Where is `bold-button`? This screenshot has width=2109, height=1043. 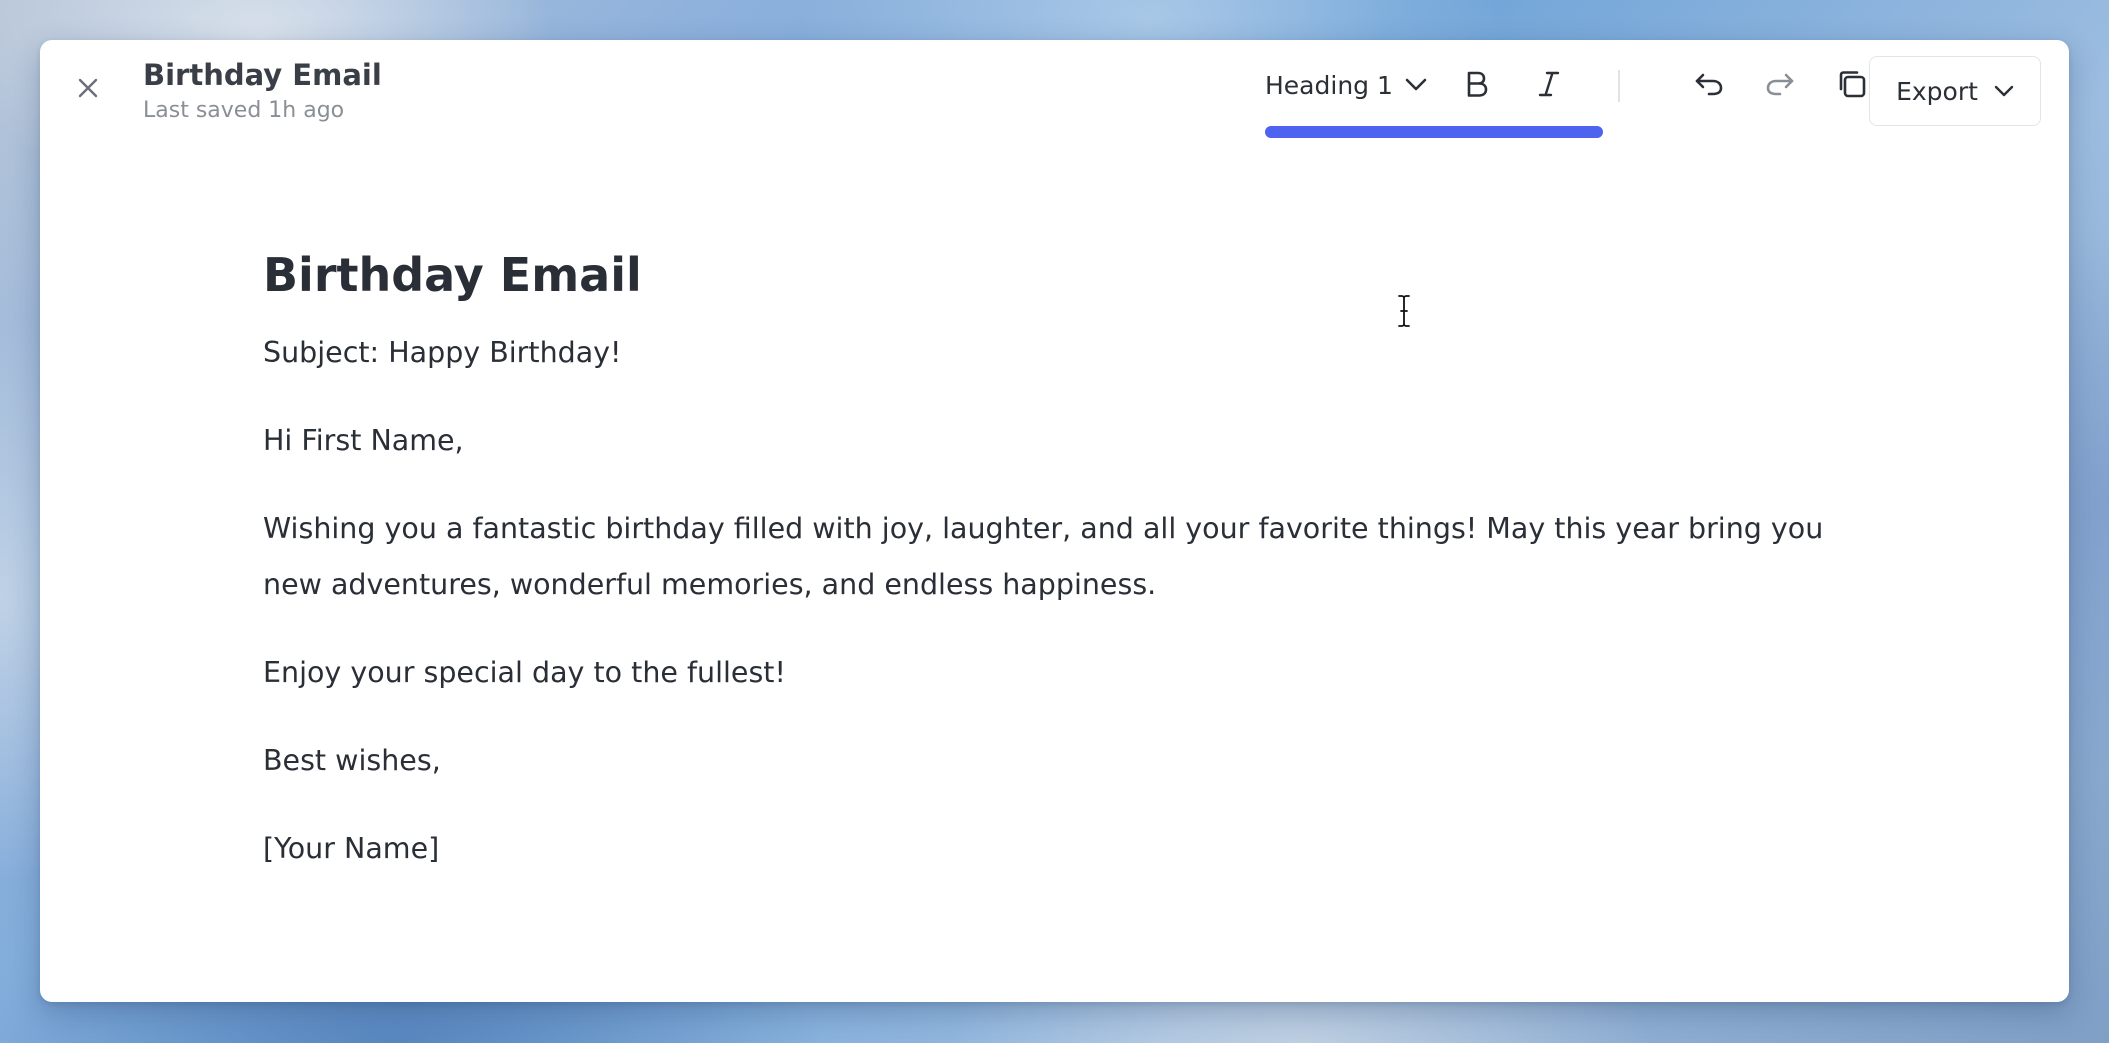 bold-button is located at coordinates (1477, 84).